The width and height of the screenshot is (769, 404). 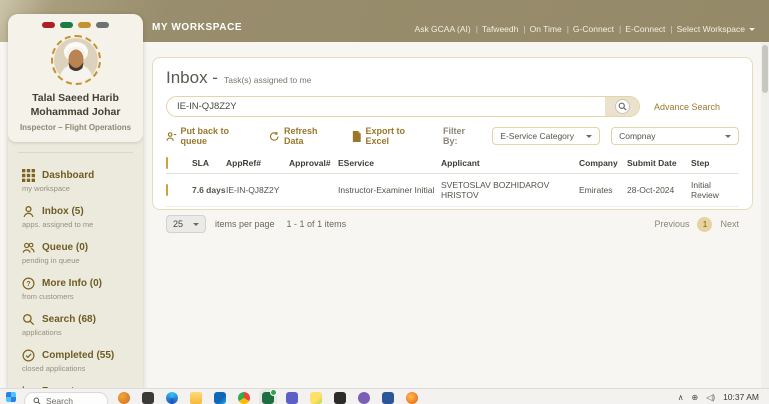 I want to click on eservice-category-select: E-Service Category, so click(x=546, y=136).